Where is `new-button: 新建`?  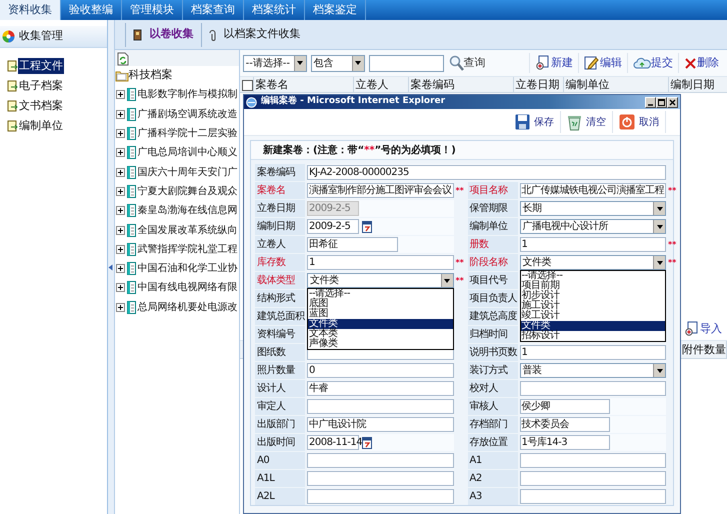
new-button: 新建 is located at coordinates (553, 63).